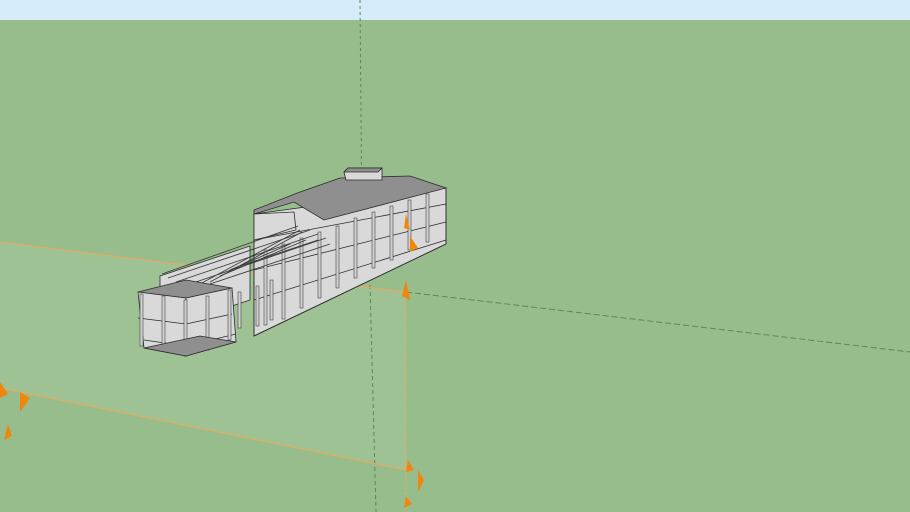  I want to click on rooftop-box-top, so click(363, 170).